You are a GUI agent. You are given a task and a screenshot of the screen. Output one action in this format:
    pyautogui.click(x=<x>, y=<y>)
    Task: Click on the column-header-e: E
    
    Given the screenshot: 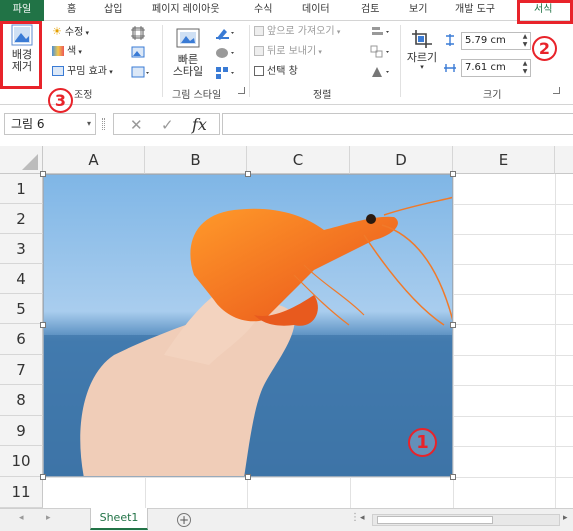 What is the action you would take?
    pyautogui.click(x=504, y=160)
    